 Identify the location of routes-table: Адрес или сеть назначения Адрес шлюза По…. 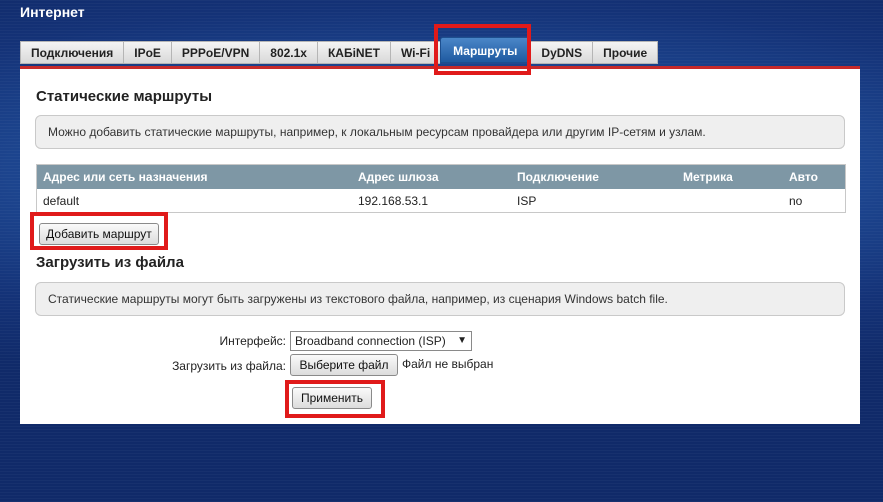
(441, 188).